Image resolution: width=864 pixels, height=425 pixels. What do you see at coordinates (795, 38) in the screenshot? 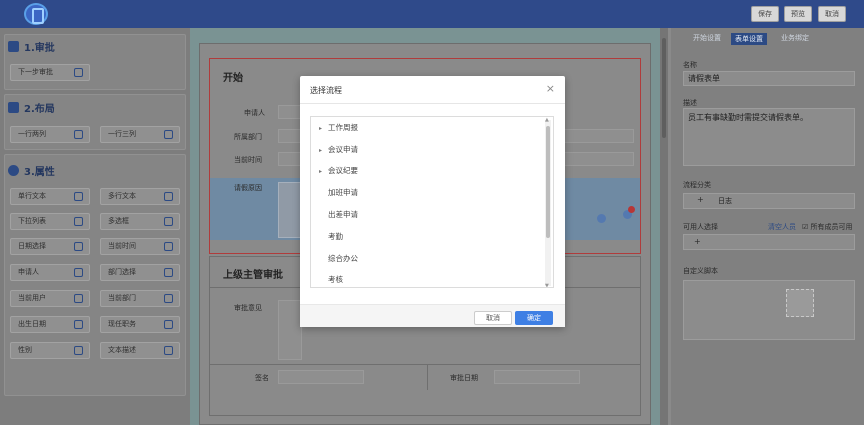
I see `tab-business-binding: 业务绑定` at bounding box center [795, 38].